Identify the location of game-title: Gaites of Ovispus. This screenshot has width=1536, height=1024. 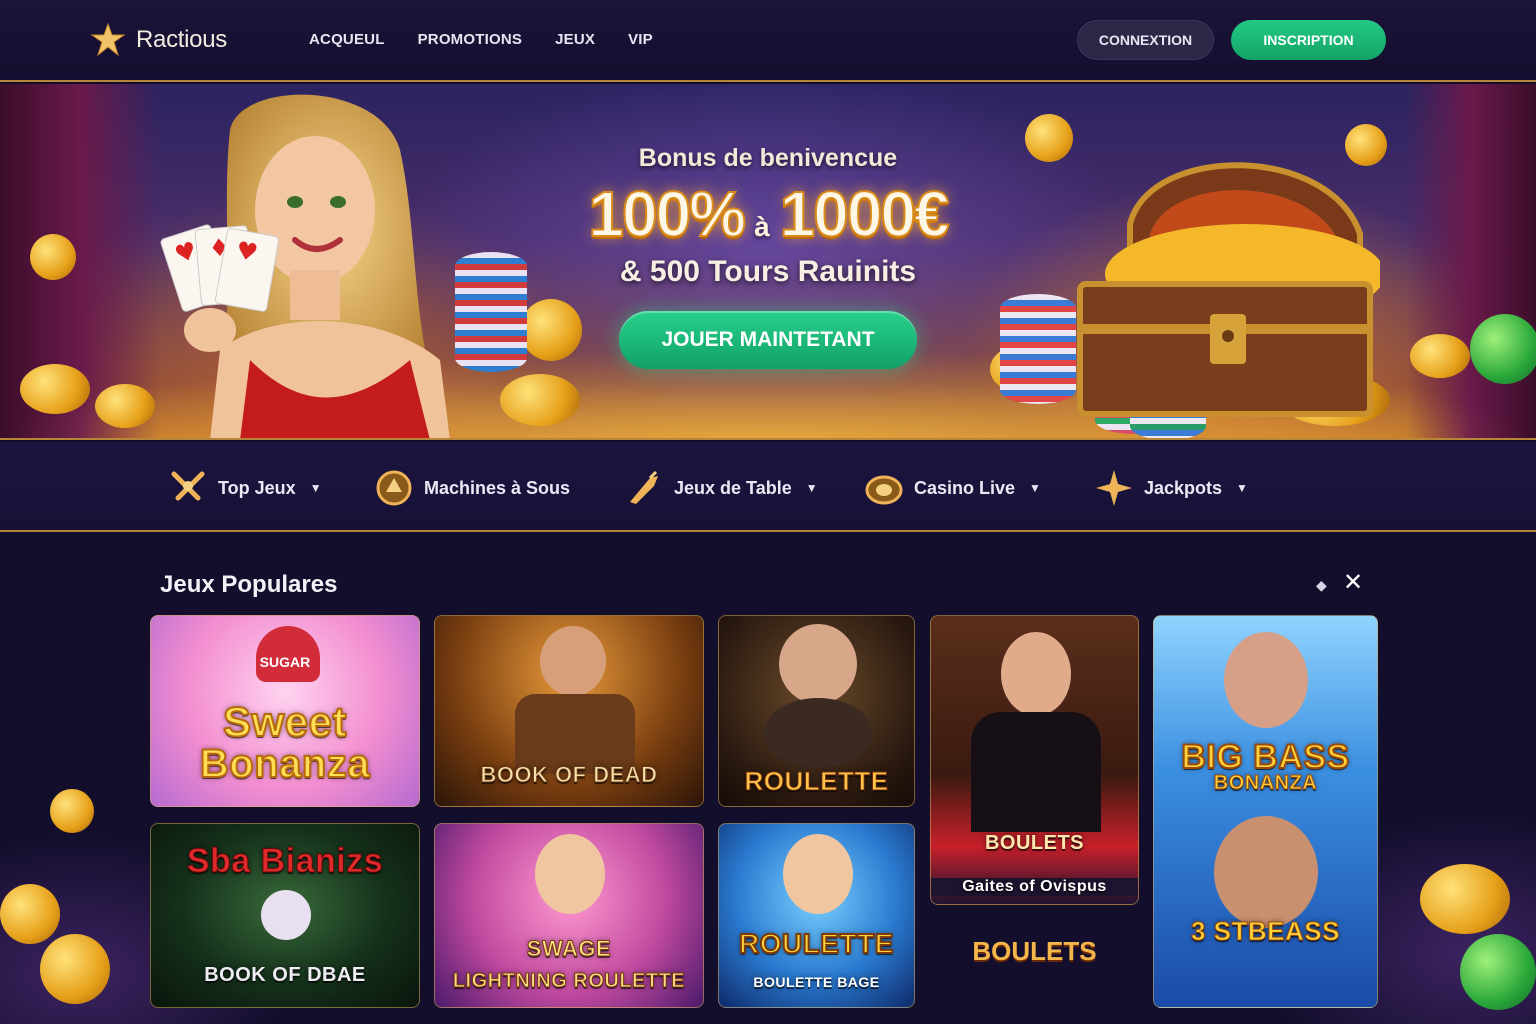
(1034, 887).